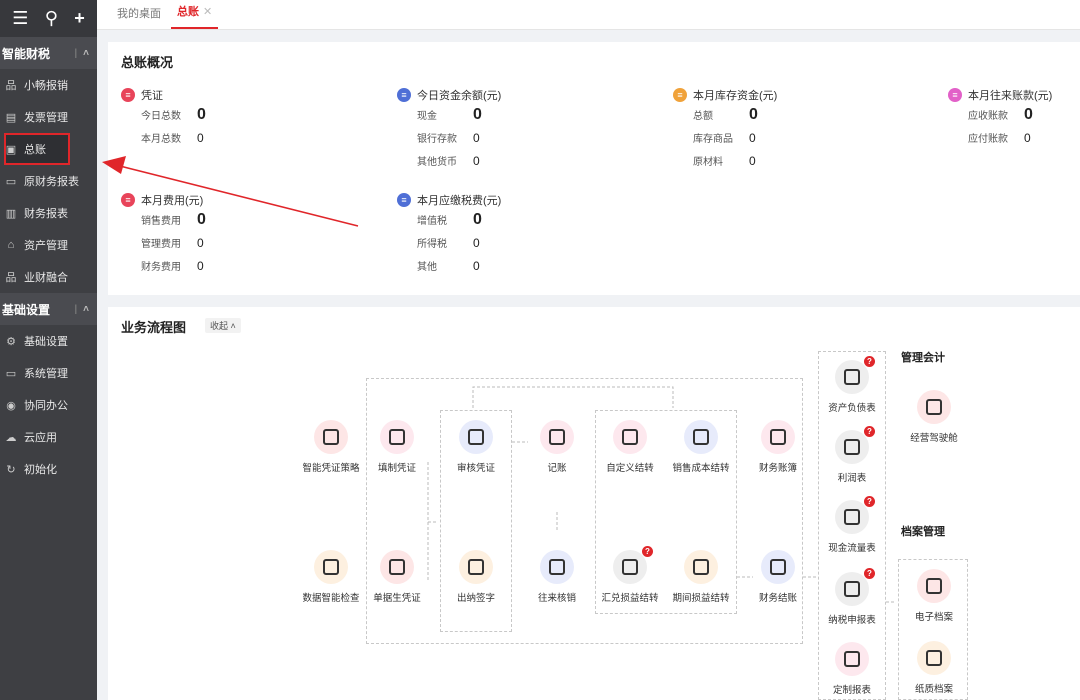  What do you see at coordinates (11, 405) in the screenshot?
I see `collab-icon: ◉` at bounding box center [11, 405].